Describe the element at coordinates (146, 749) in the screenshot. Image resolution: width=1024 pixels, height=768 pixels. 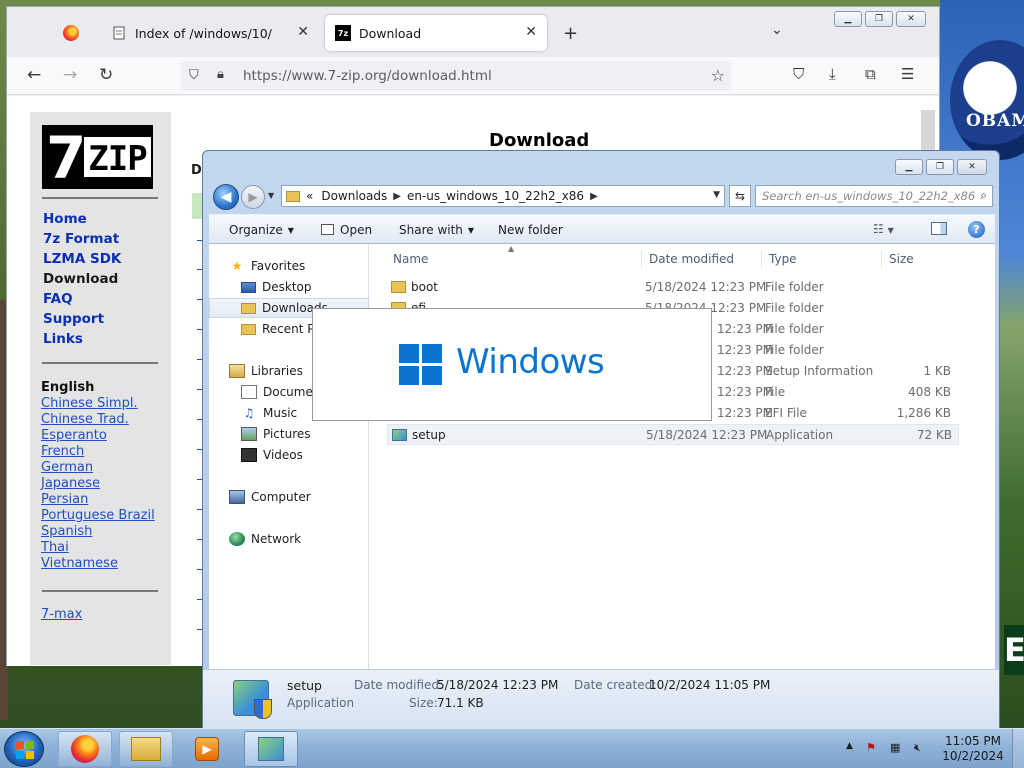
I see `taskbar-explorer` at that location.